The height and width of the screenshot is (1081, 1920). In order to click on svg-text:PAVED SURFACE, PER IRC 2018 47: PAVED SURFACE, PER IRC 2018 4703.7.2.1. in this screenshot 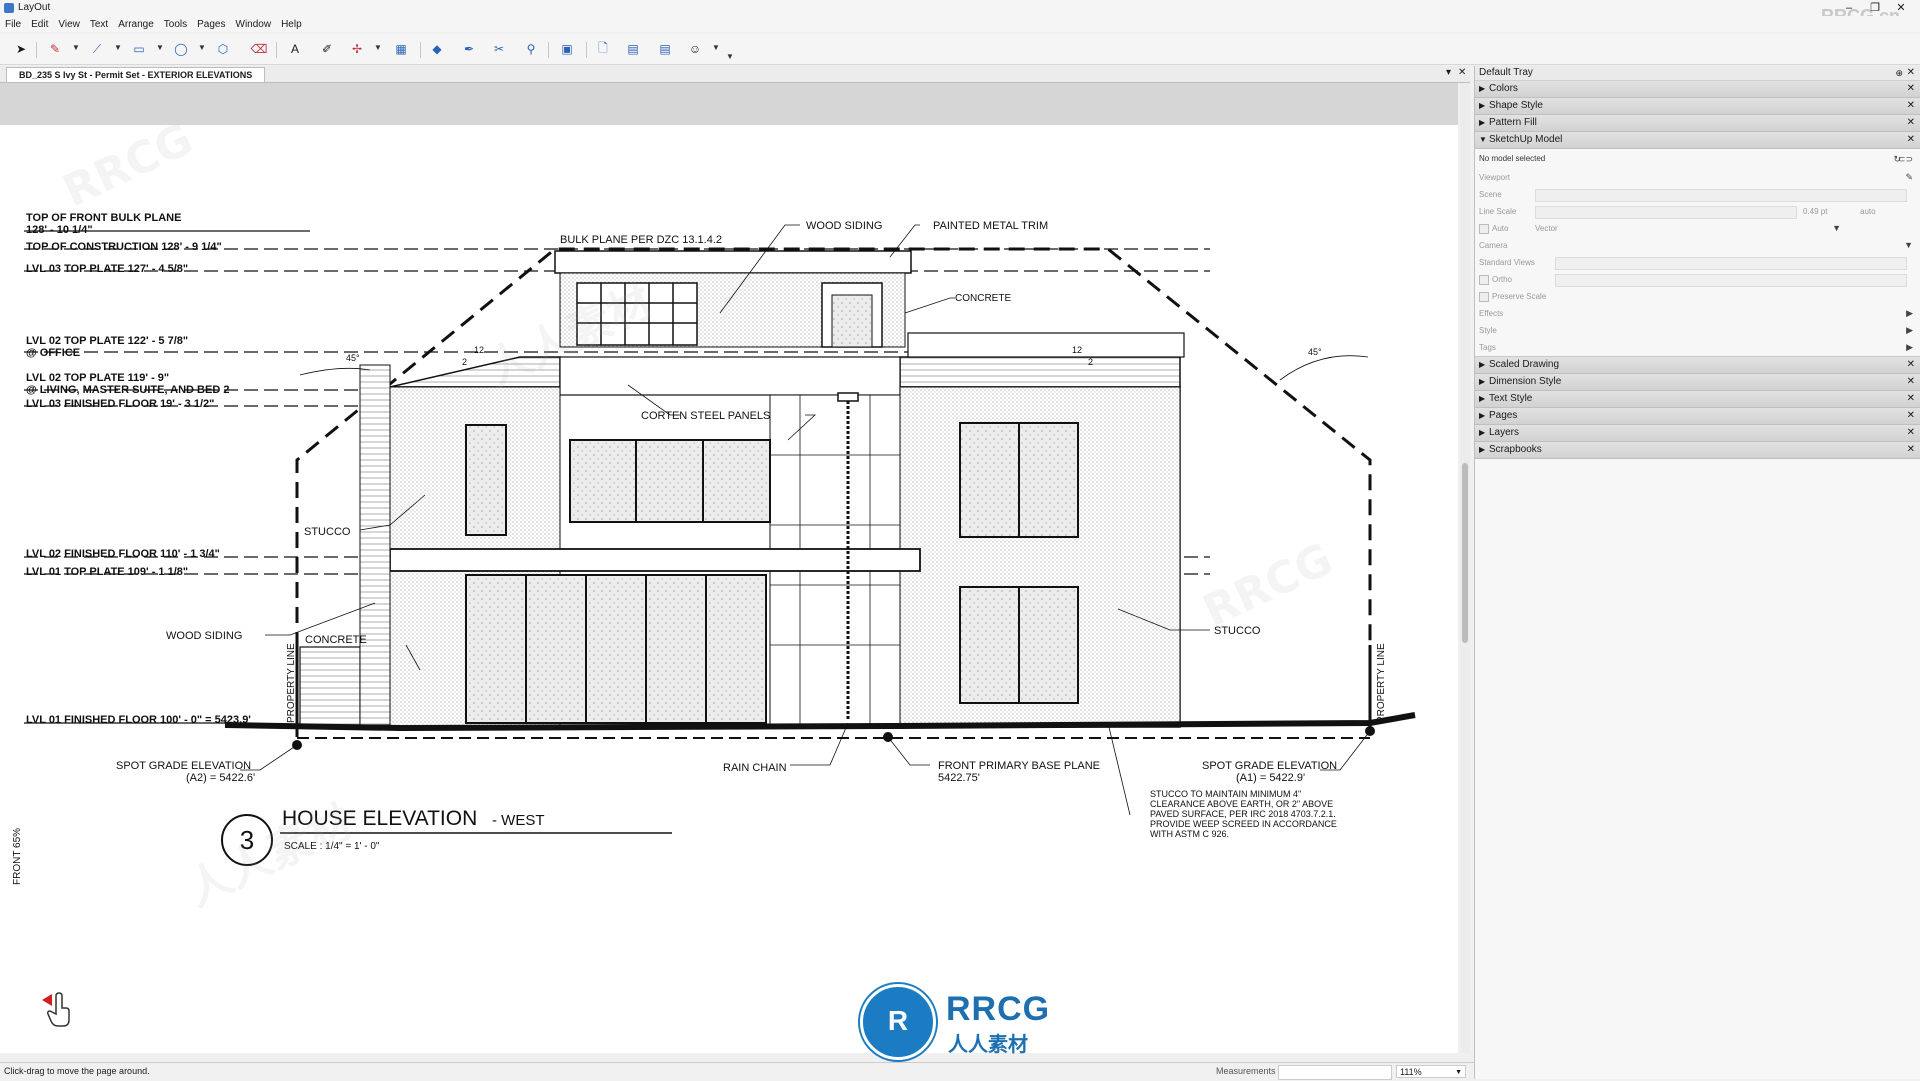, I will do `click(1243, 814)`.